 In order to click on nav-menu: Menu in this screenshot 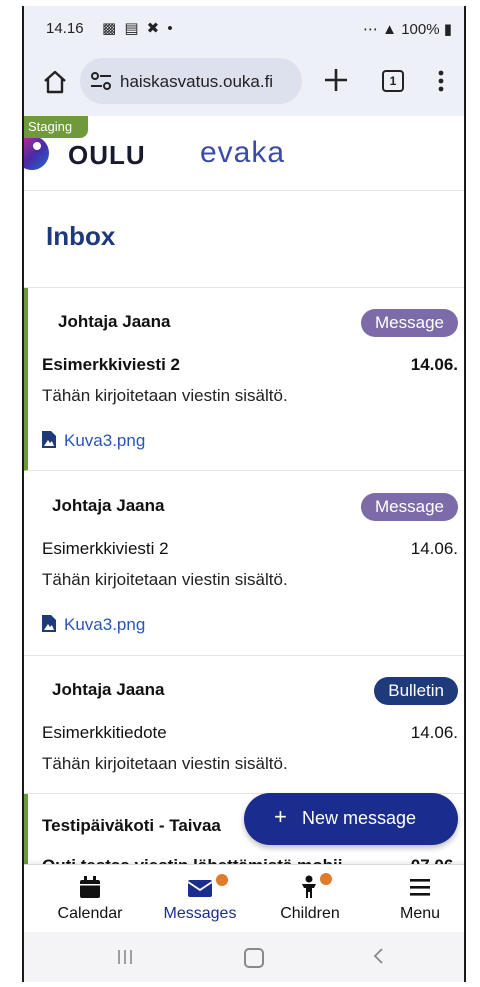, I will do `click(418, 899)`.